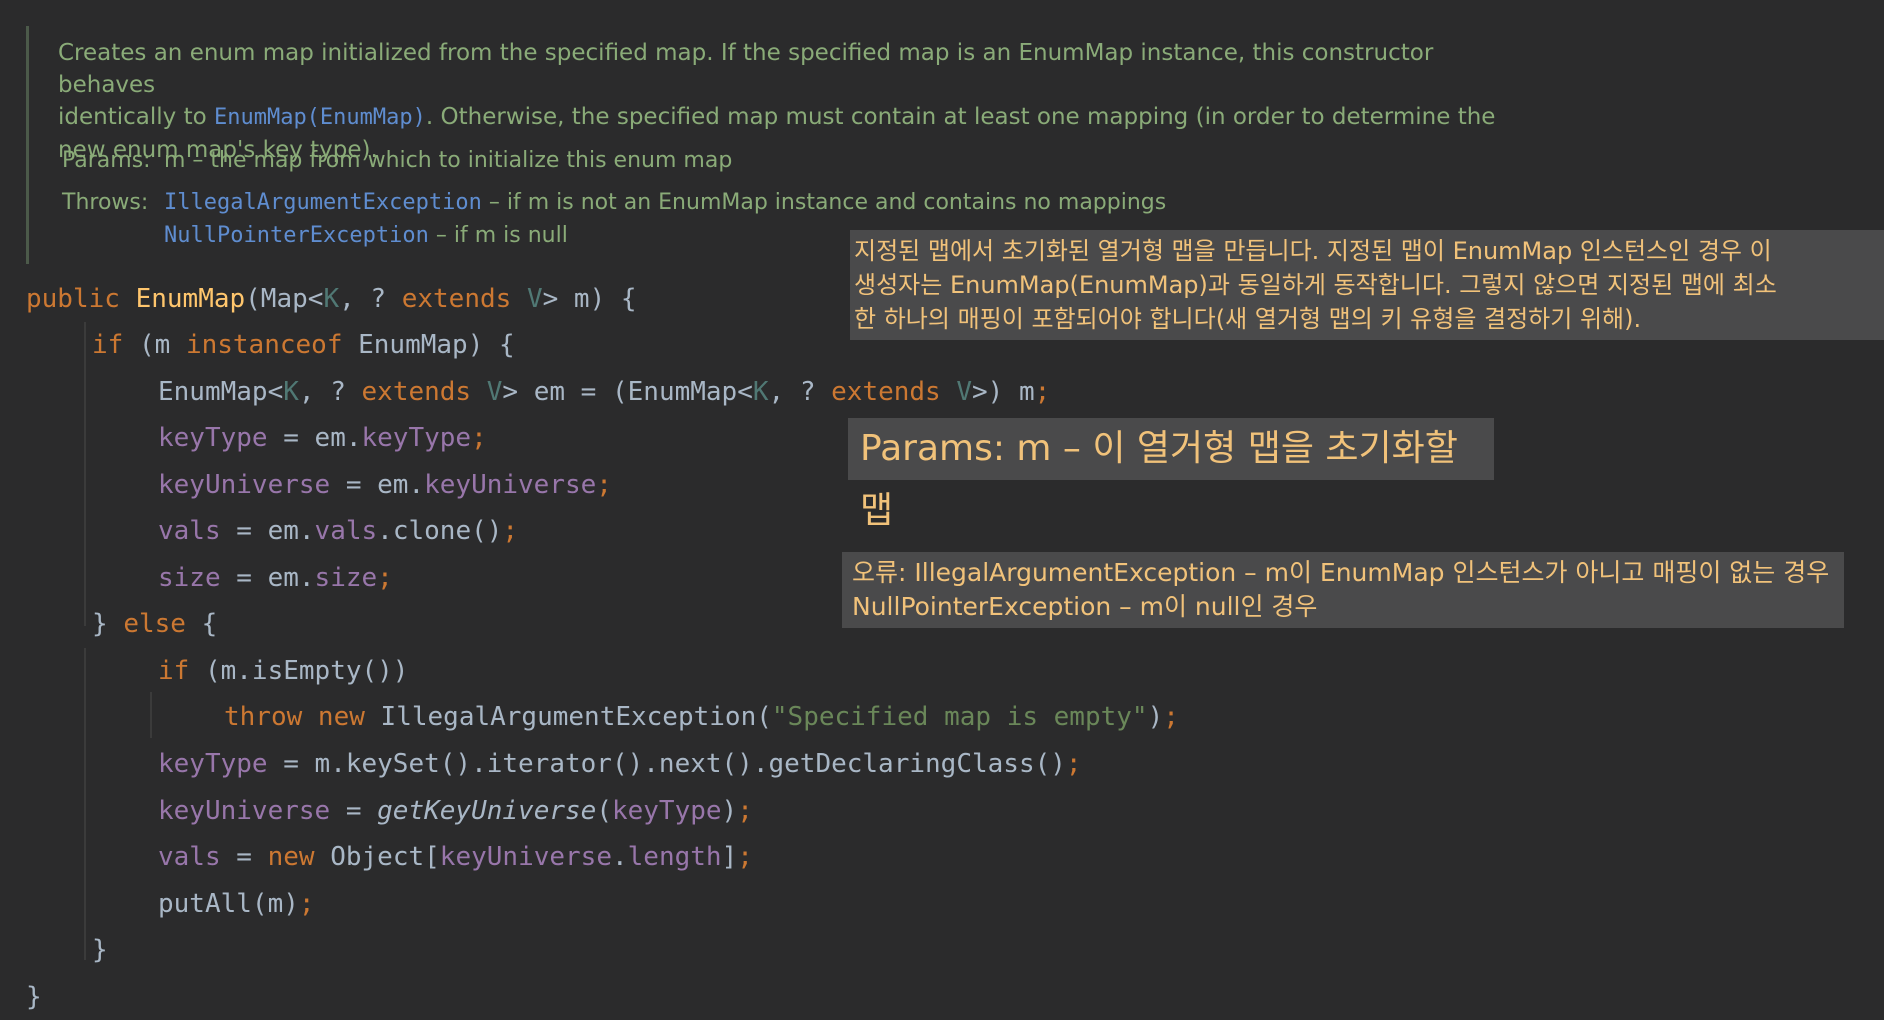  Describe the element at coordinates (296, 235) in the screenshot. I see `null-pointer-exception-link: NullPointerException` at that location.